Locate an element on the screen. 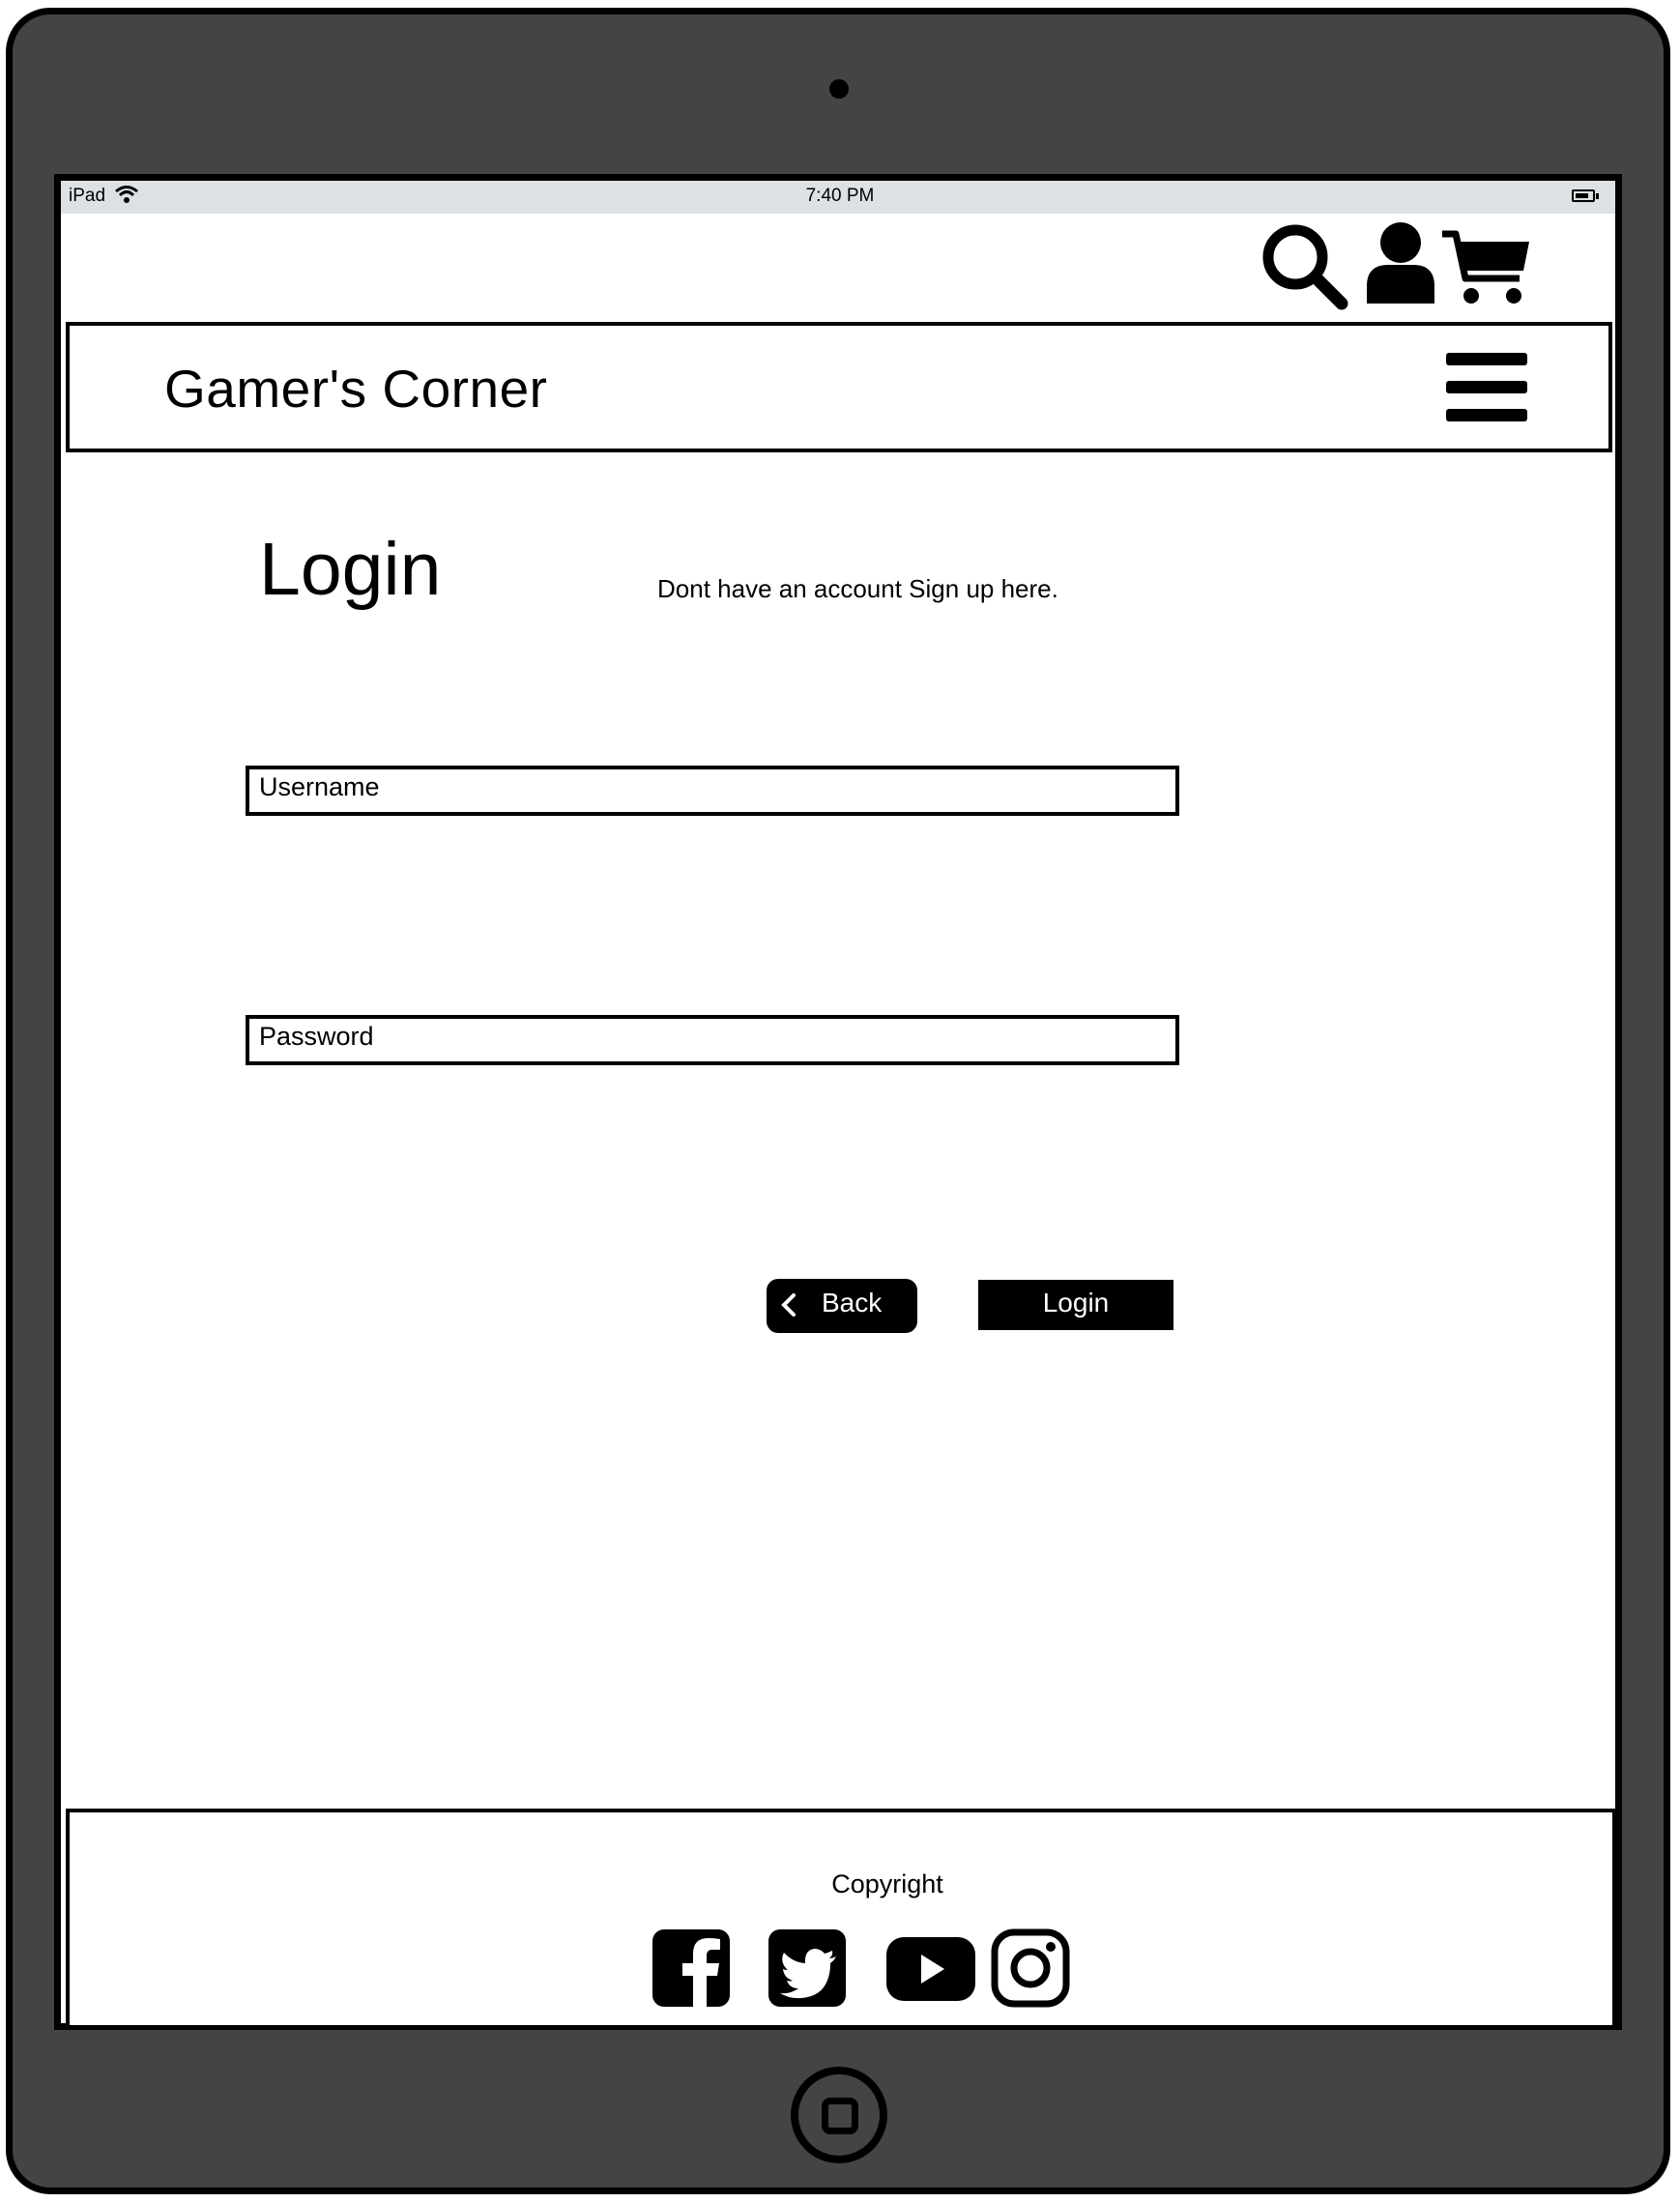  back-button-label: Back is located at coordinates (853, 1303).